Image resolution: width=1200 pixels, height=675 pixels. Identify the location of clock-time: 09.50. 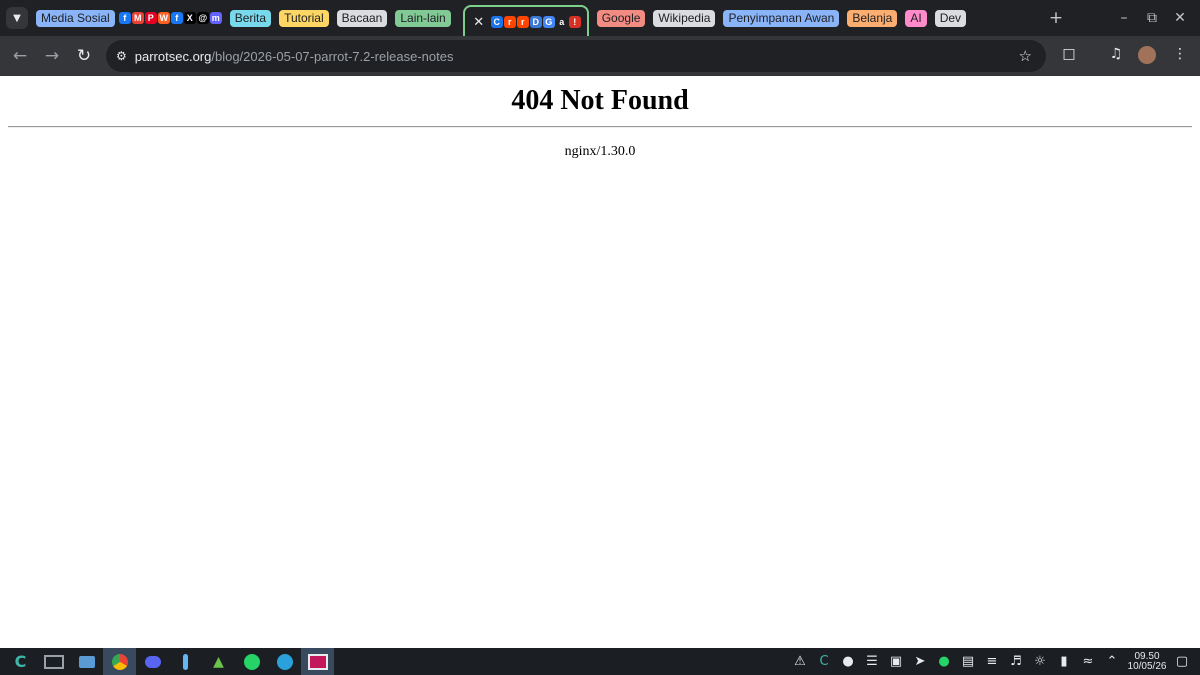
(1147, 656).